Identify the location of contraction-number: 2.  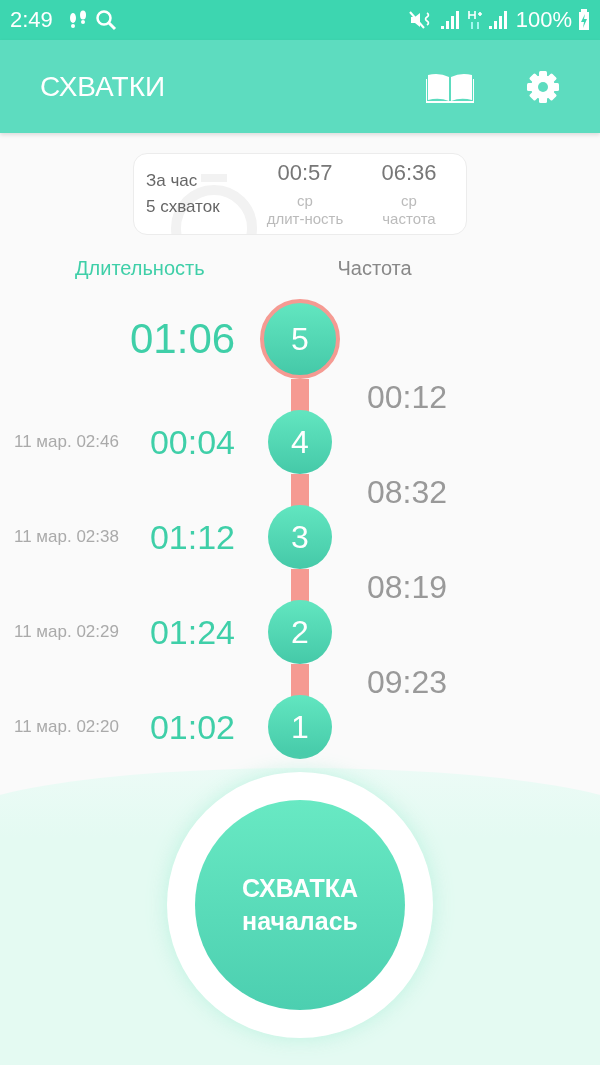
(300, 632).